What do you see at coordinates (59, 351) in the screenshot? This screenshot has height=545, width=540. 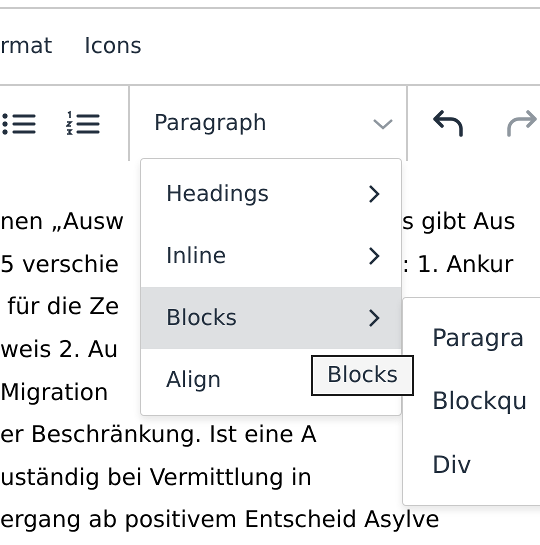 I see `body-text: weis 2. Au` at bounding box center [59, 351].